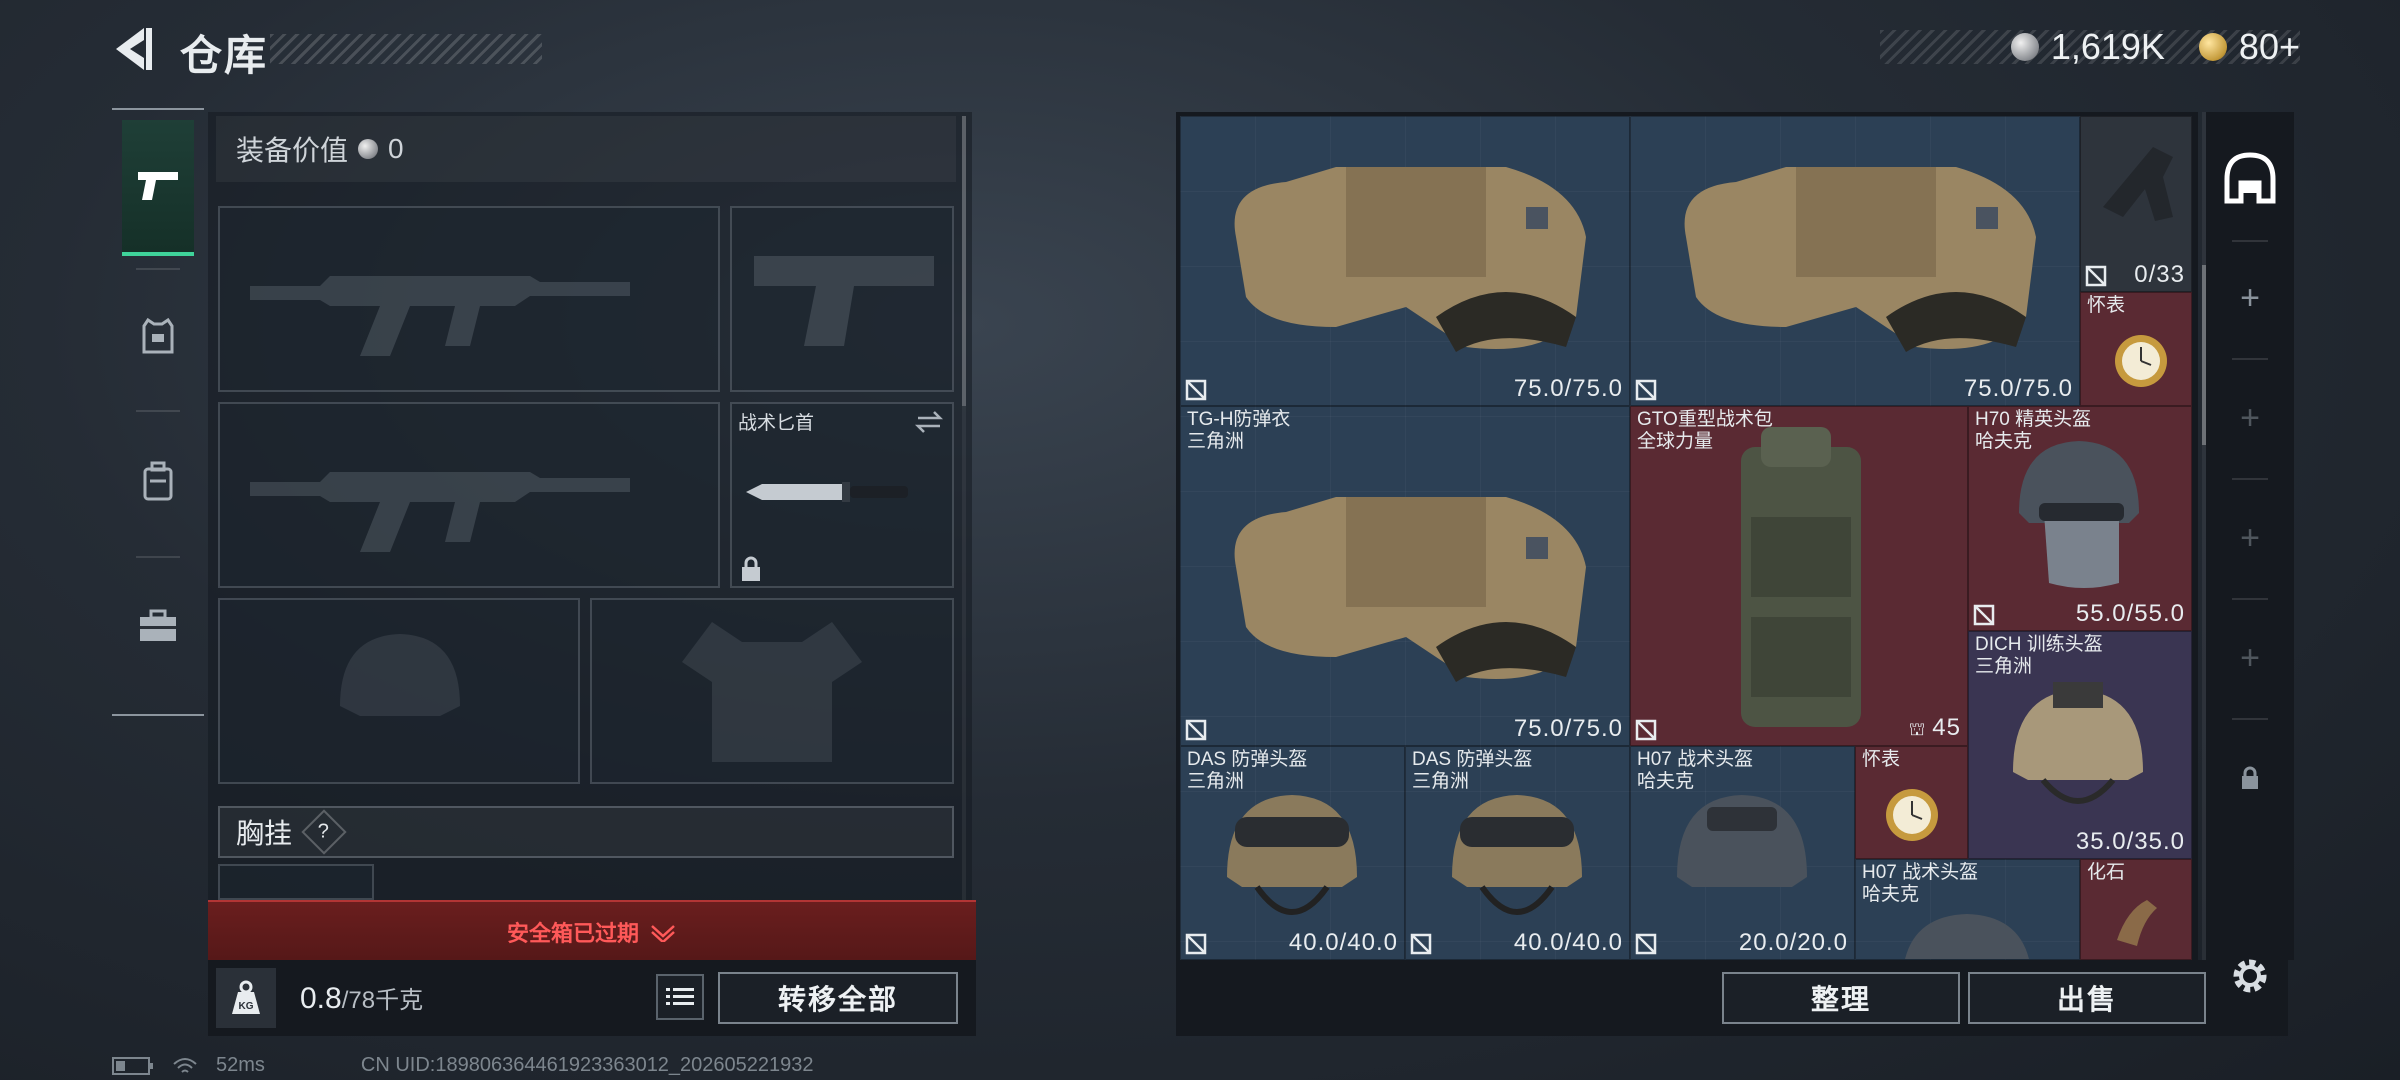 The width and height of the screenshot is (2400, 1080). Describe the element at coordinates (185, 1065) in the screenshot. I see `wifi-icon` at that location.